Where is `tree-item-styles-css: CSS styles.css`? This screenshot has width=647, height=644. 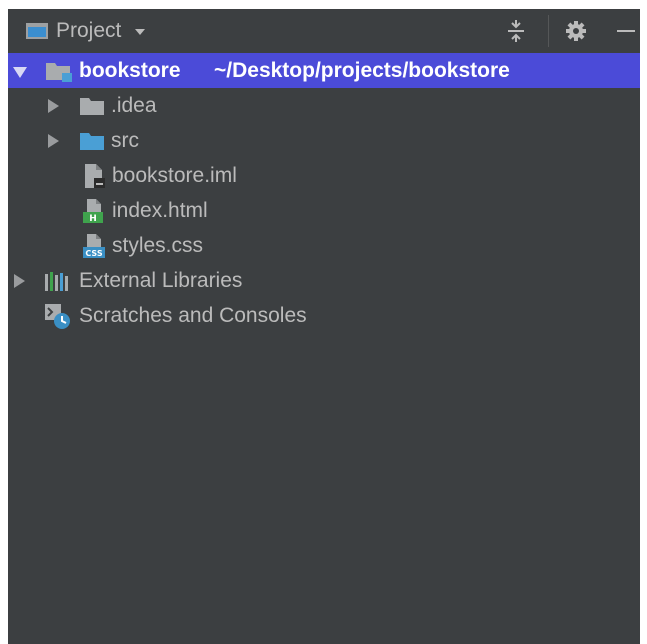 tree-item-styles-css: CSS styles.css is located at coordinates (324, 245).